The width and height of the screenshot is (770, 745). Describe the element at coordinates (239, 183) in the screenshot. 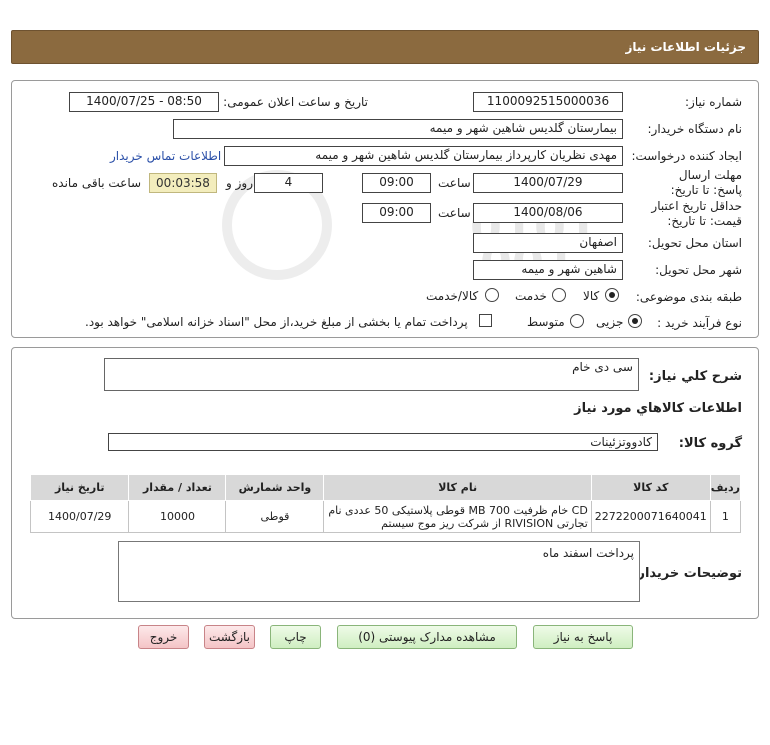

I see `days-label: روز و` at that location.